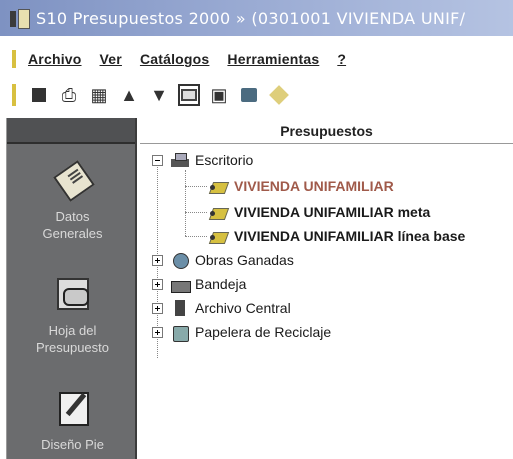 The image size is (513, 459). I want to click on sidebar-item-diseno-pie: Diseño Pie, so click(71, 420).